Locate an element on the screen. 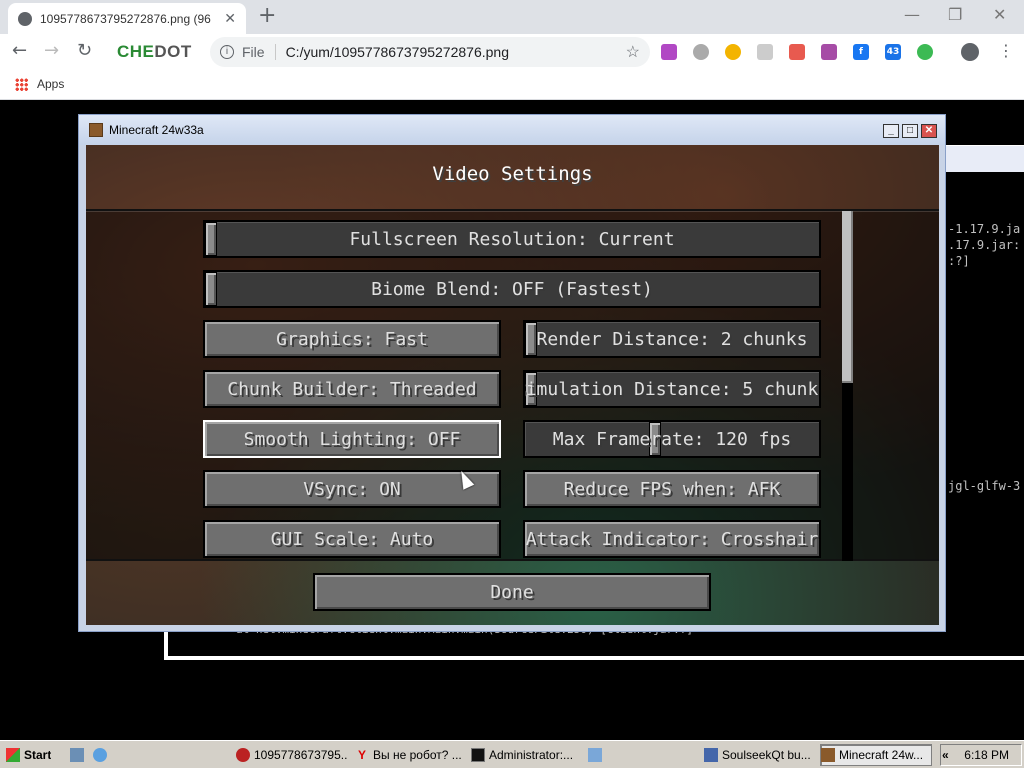 This screenshot has width=1024, height=768. smooth-lighting-label: Smooth Lighting: OFF is located at coordinates (352, 439).